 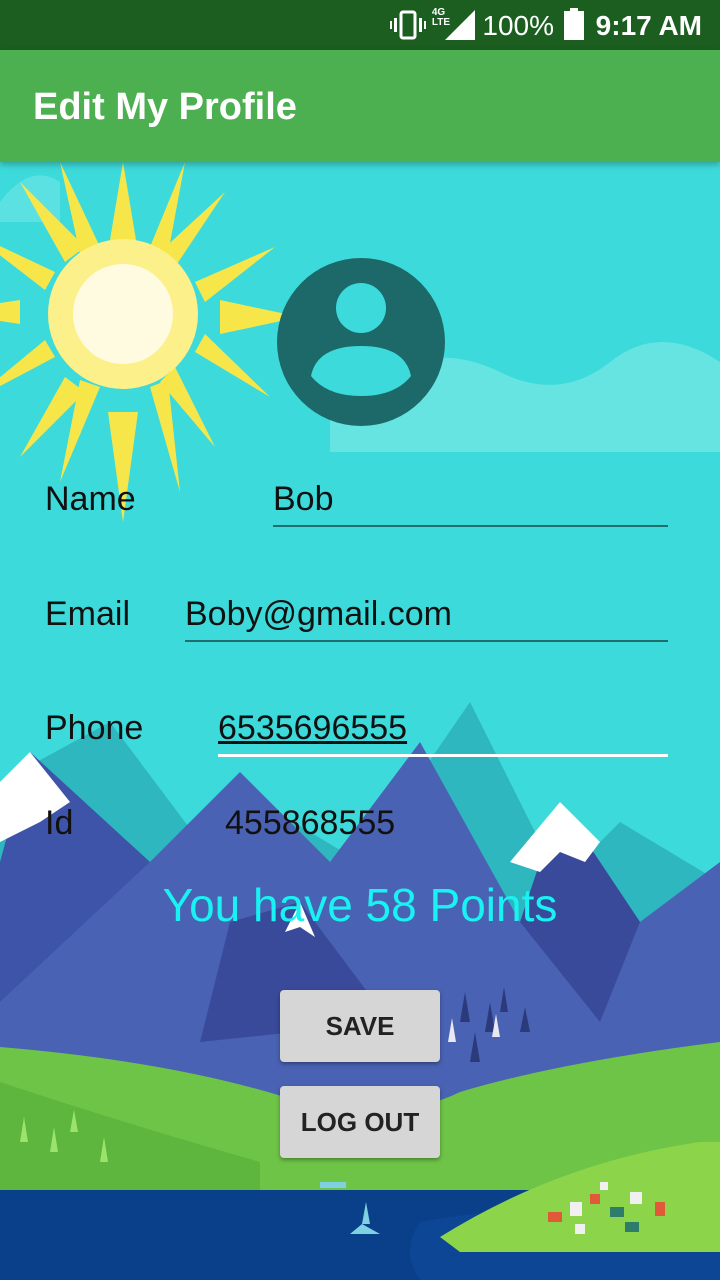 I want to click on name-field: Bob, so click(x=470, y=503).